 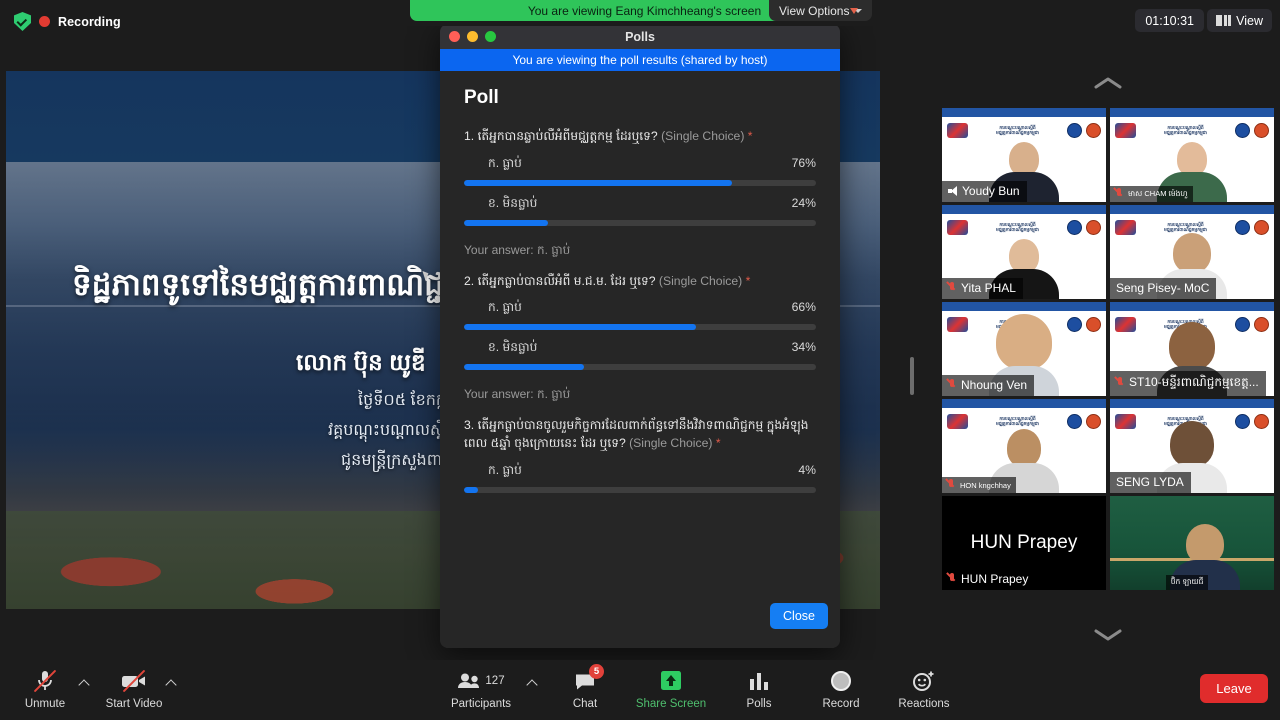 I want to click on meeting-toolbar: Unmute Start Video 127 Participants 5 Ch, so click(x=640, y=690).